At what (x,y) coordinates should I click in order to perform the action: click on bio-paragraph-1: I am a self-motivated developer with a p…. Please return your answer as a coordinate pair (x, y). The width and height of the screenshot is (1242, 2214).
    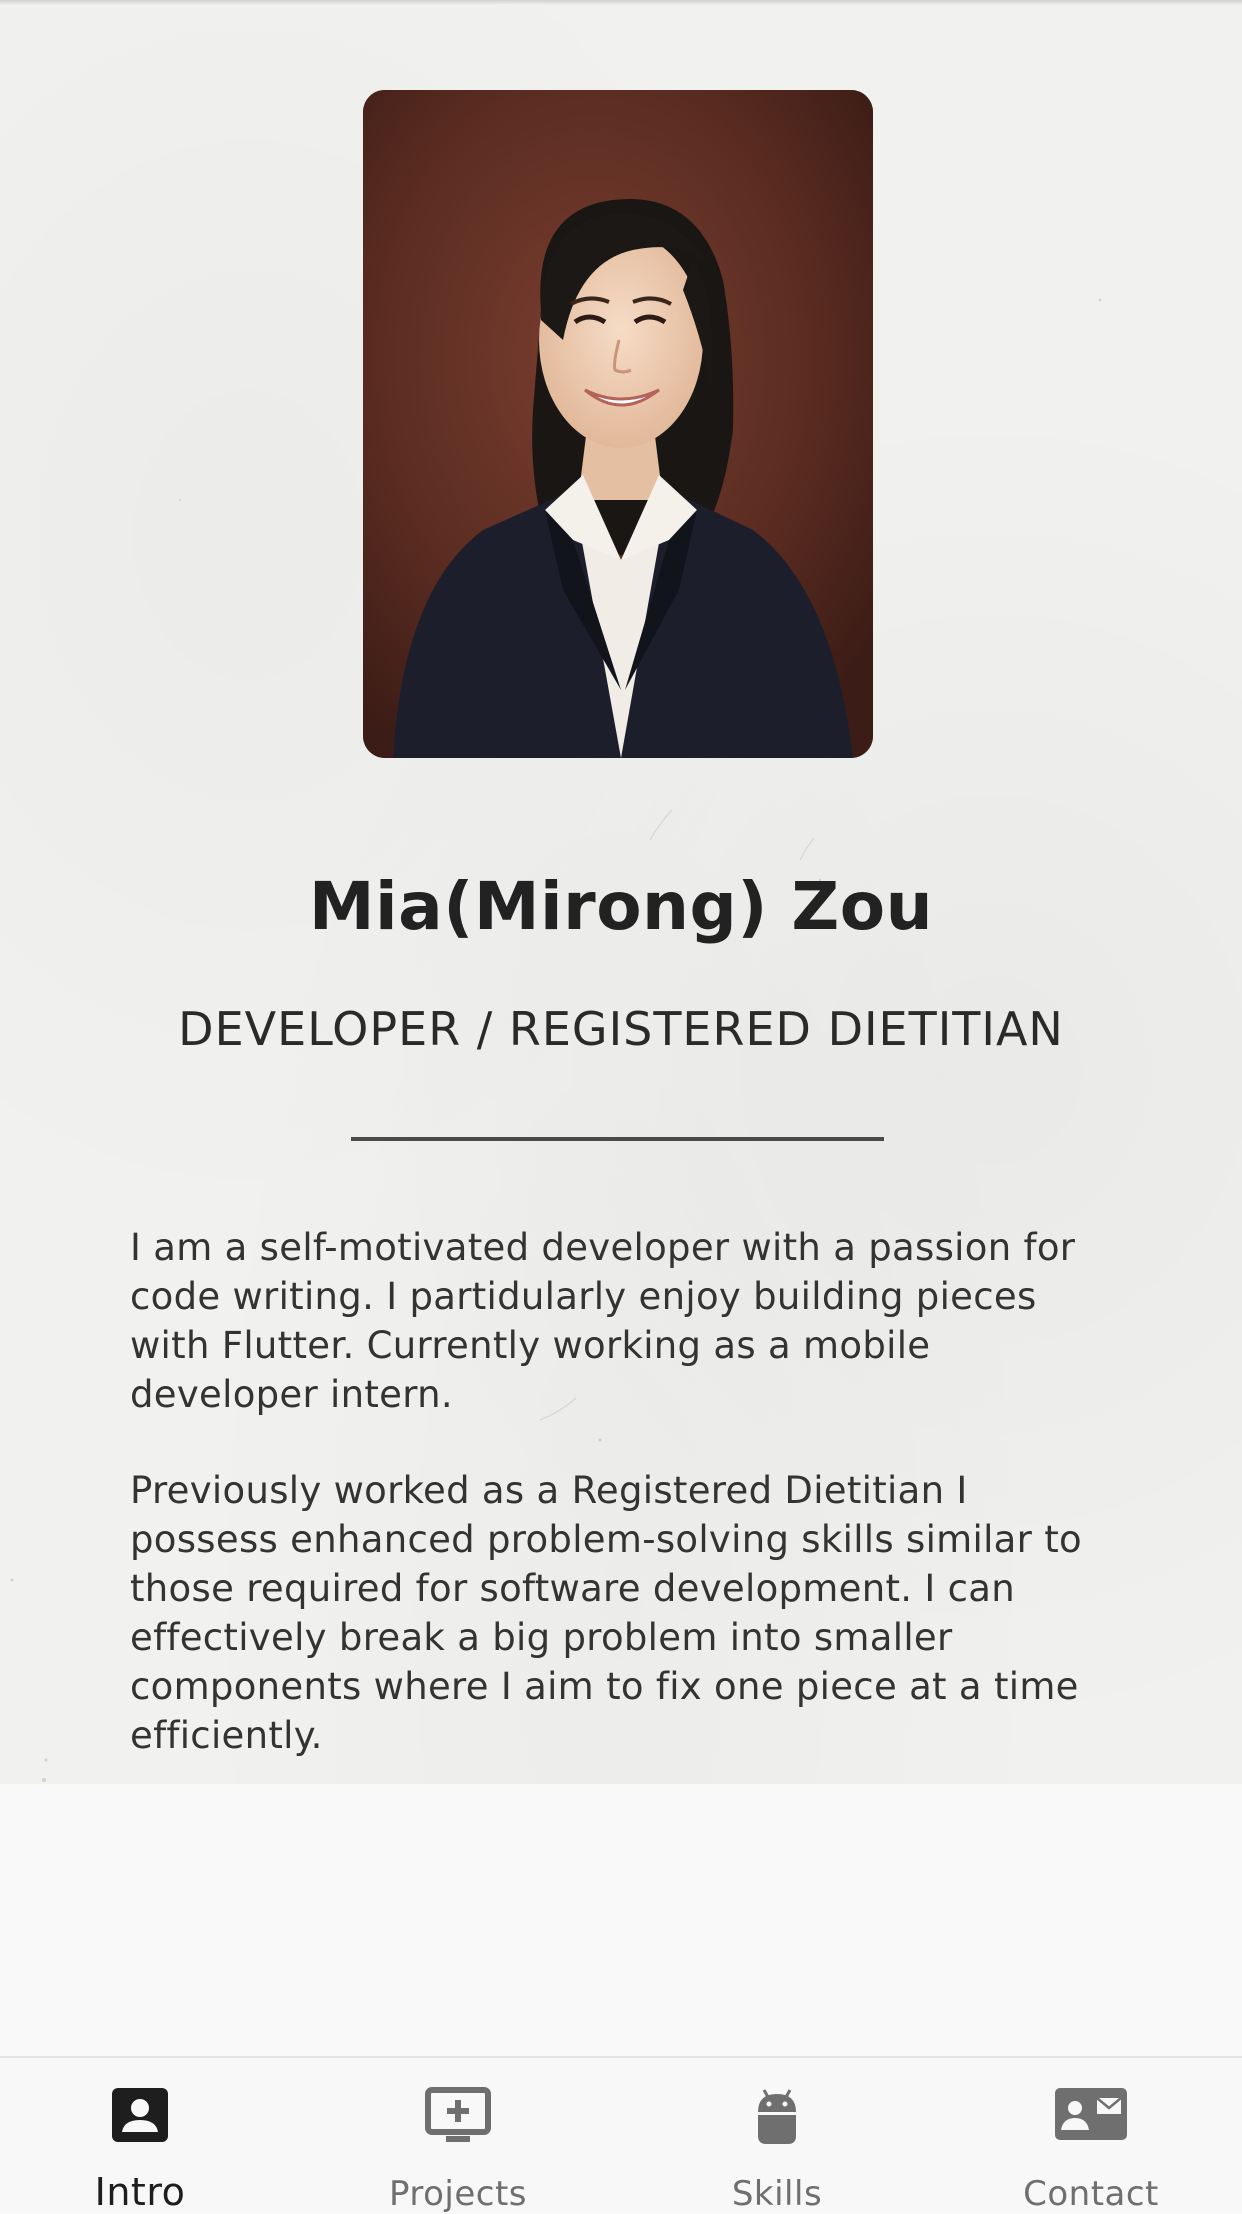
    Looking at the image, I should click on (603, 1321).